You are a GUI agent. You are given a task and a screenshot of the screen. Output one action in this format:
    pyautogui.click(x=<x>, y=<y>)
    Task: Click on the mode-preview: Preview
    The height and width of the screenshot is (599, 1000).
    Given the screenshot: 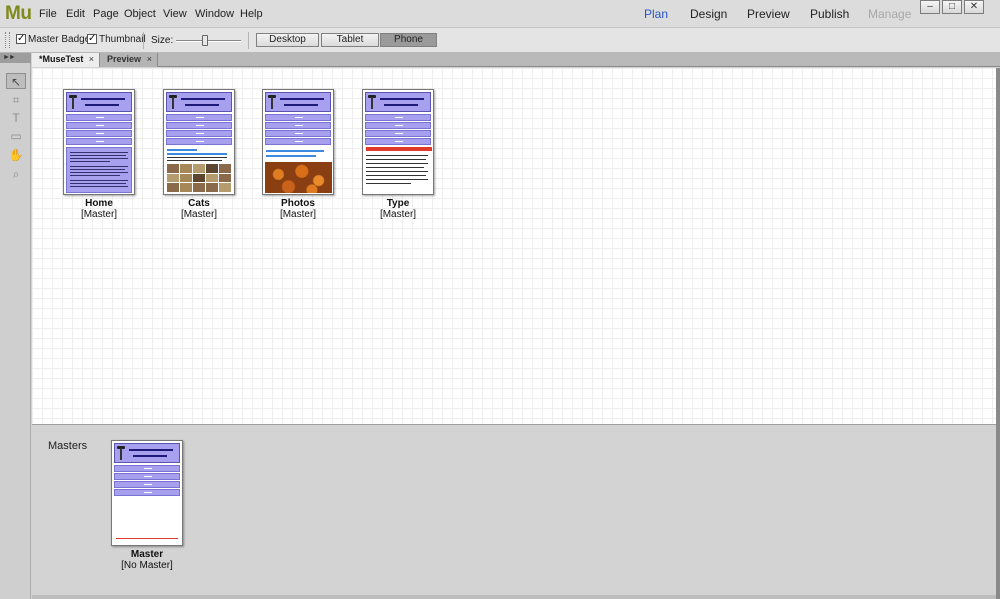 What is the action you would take?
    pyautogui.click(x=768, y=14)
    